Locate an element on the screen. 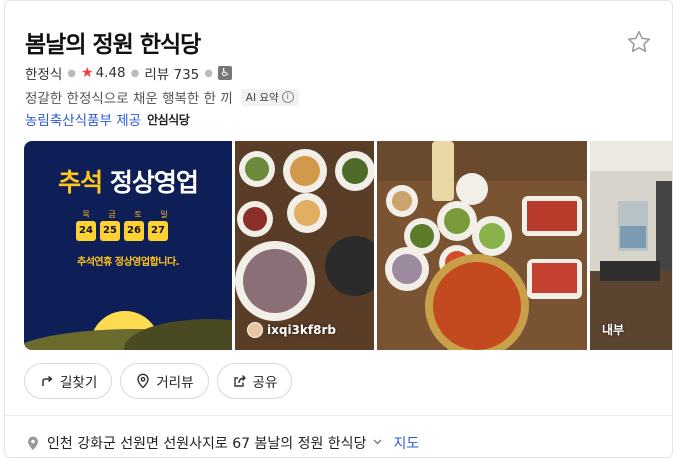 This screenshot has height=458, width=677. action-buttons: 길찾기 거리뷰 공유 is located at coordinates (158, 381).